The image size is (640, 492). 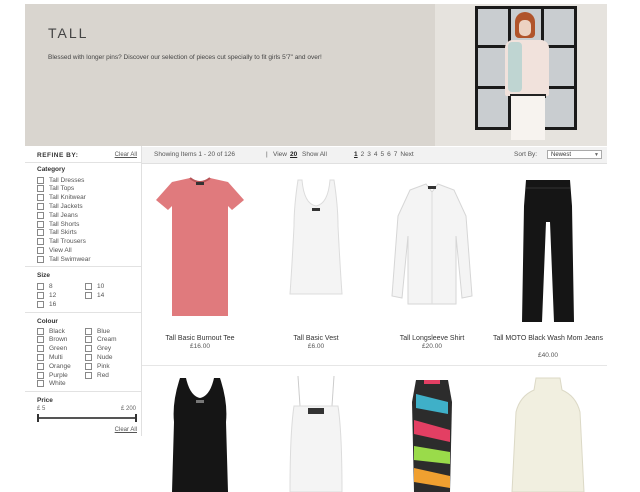 I want to click on sort-selected-value: Newest, so click(x=561, y=155).